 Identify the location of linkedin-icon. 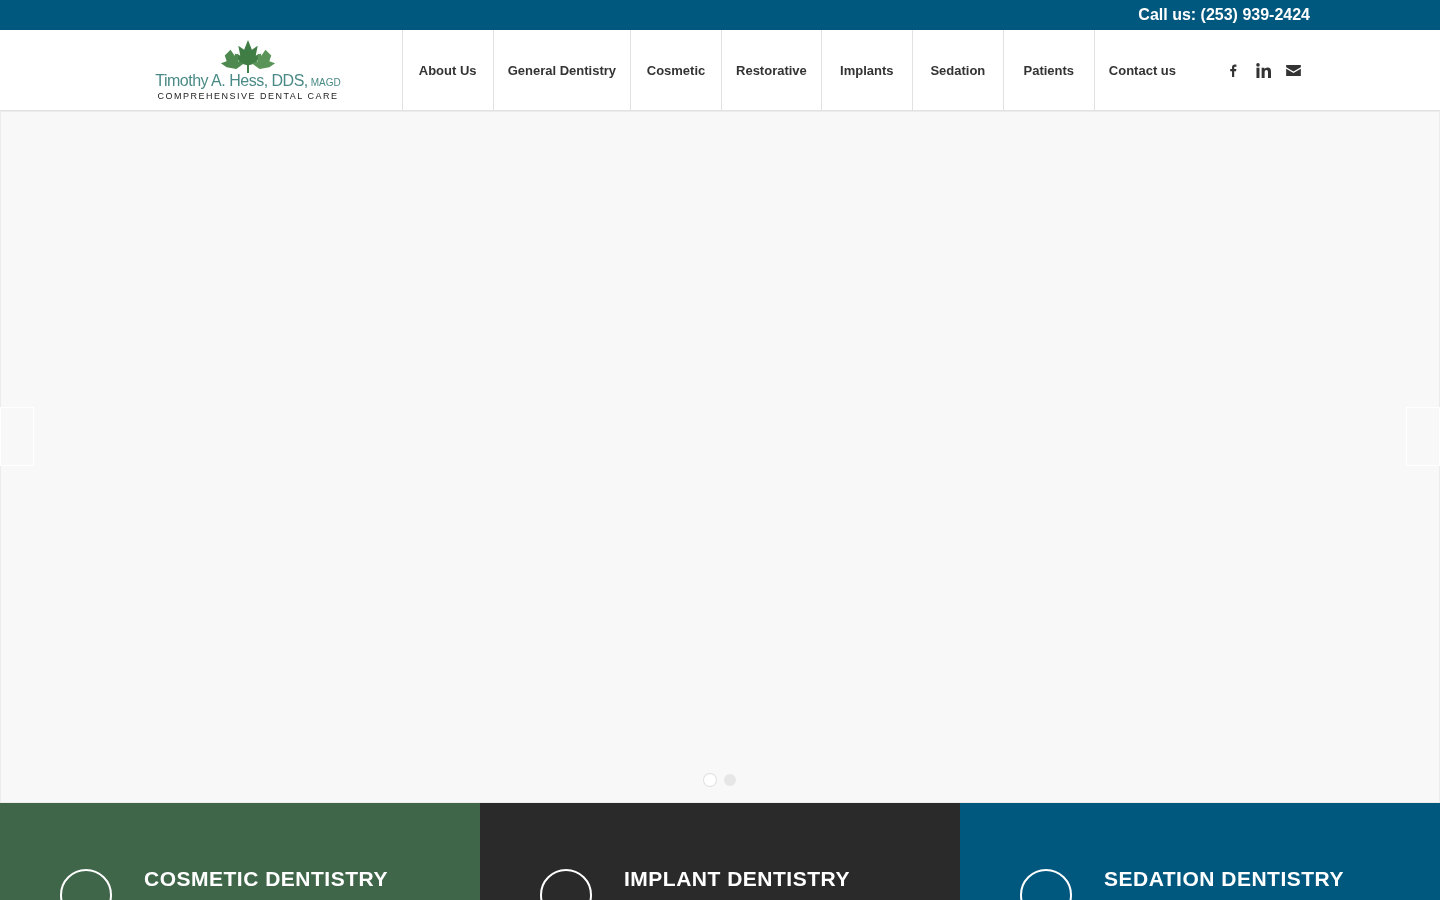
(1263, 70).